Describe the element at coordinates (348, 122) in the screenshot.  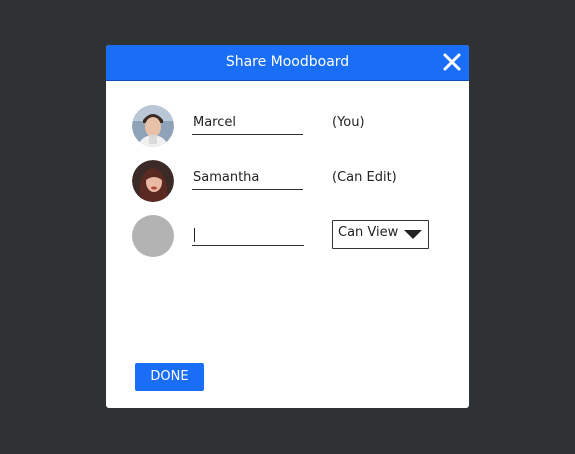
I see `user-role-marcel: (You)` at that location.